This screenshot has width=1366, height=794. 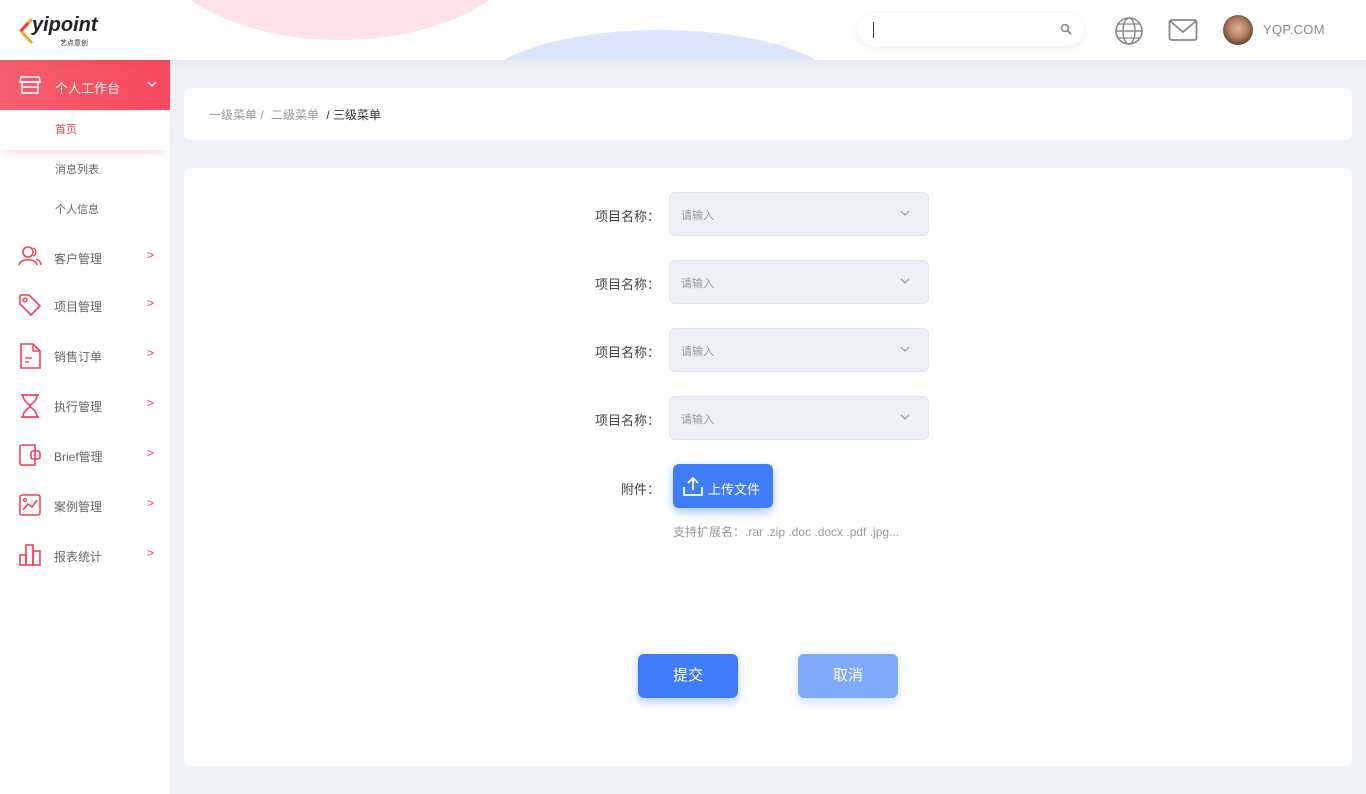 What do you see at coordinates (65, 25) in the screenshot?
I see `logo-text: yipoint` at bounding box center [65, 25].